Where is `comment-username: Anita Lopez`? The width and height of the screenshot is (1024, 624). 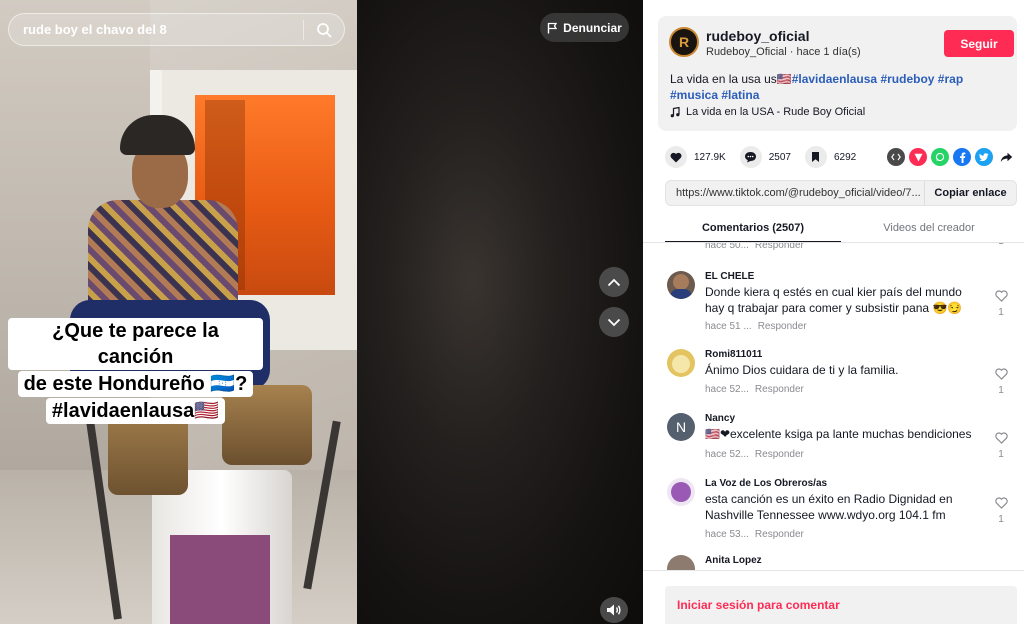
comment-username: Anita Lopez is located at coordinates (733, 560).